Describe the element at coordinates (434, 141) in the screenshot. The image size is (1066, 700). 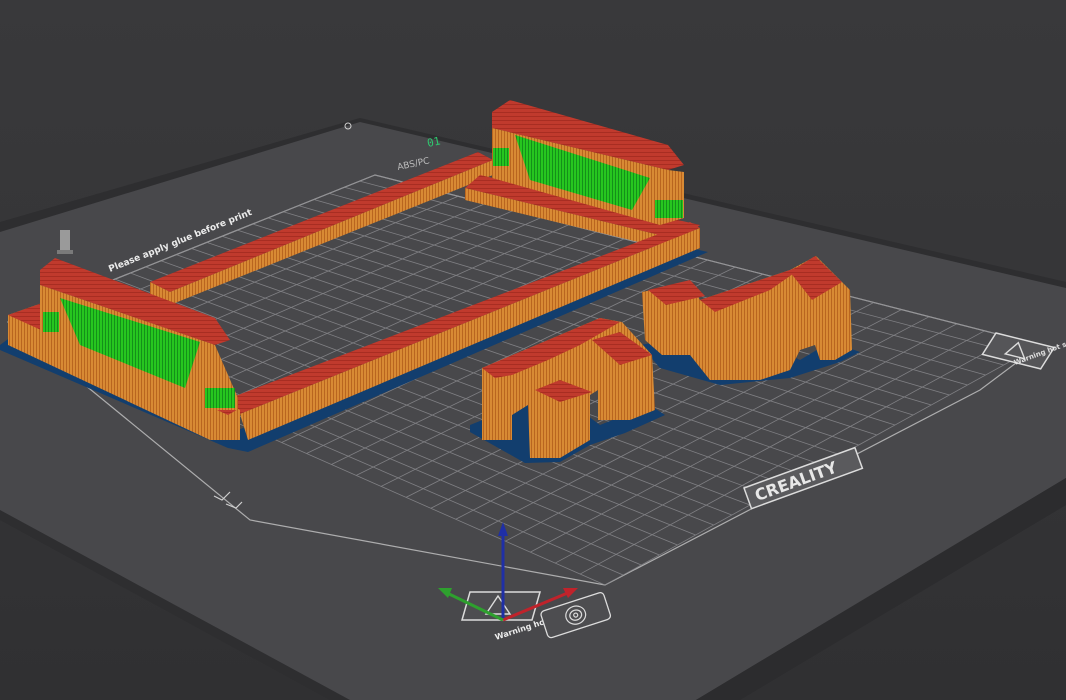
I see `plate-number: 01` at that location.